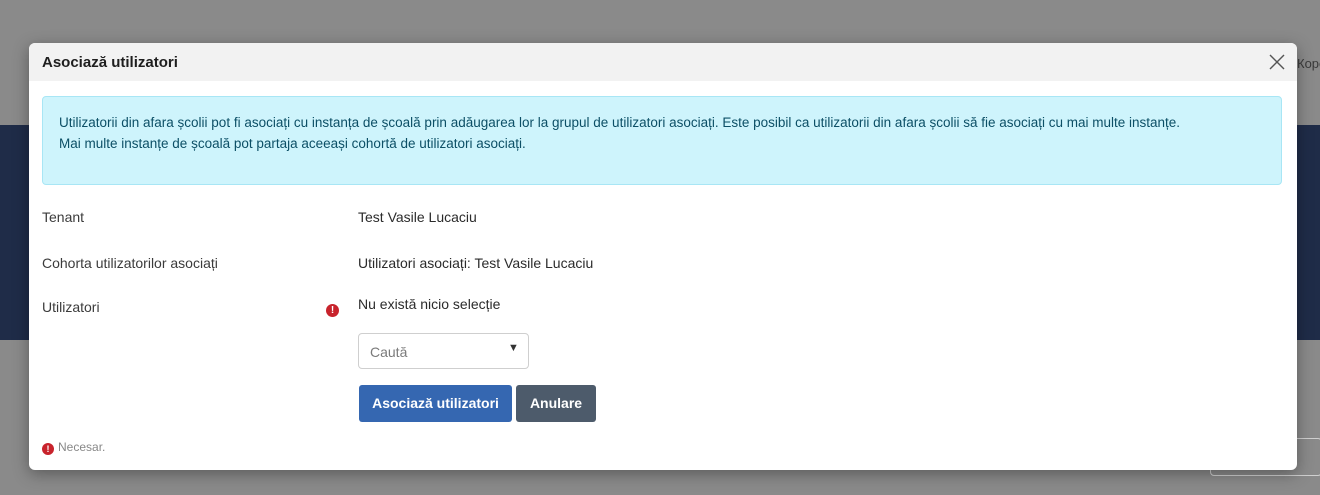  Describe the element at coordinates (513, 348) in the screenshot. I see `dropdown-arrow-icon: ▼` at that location.